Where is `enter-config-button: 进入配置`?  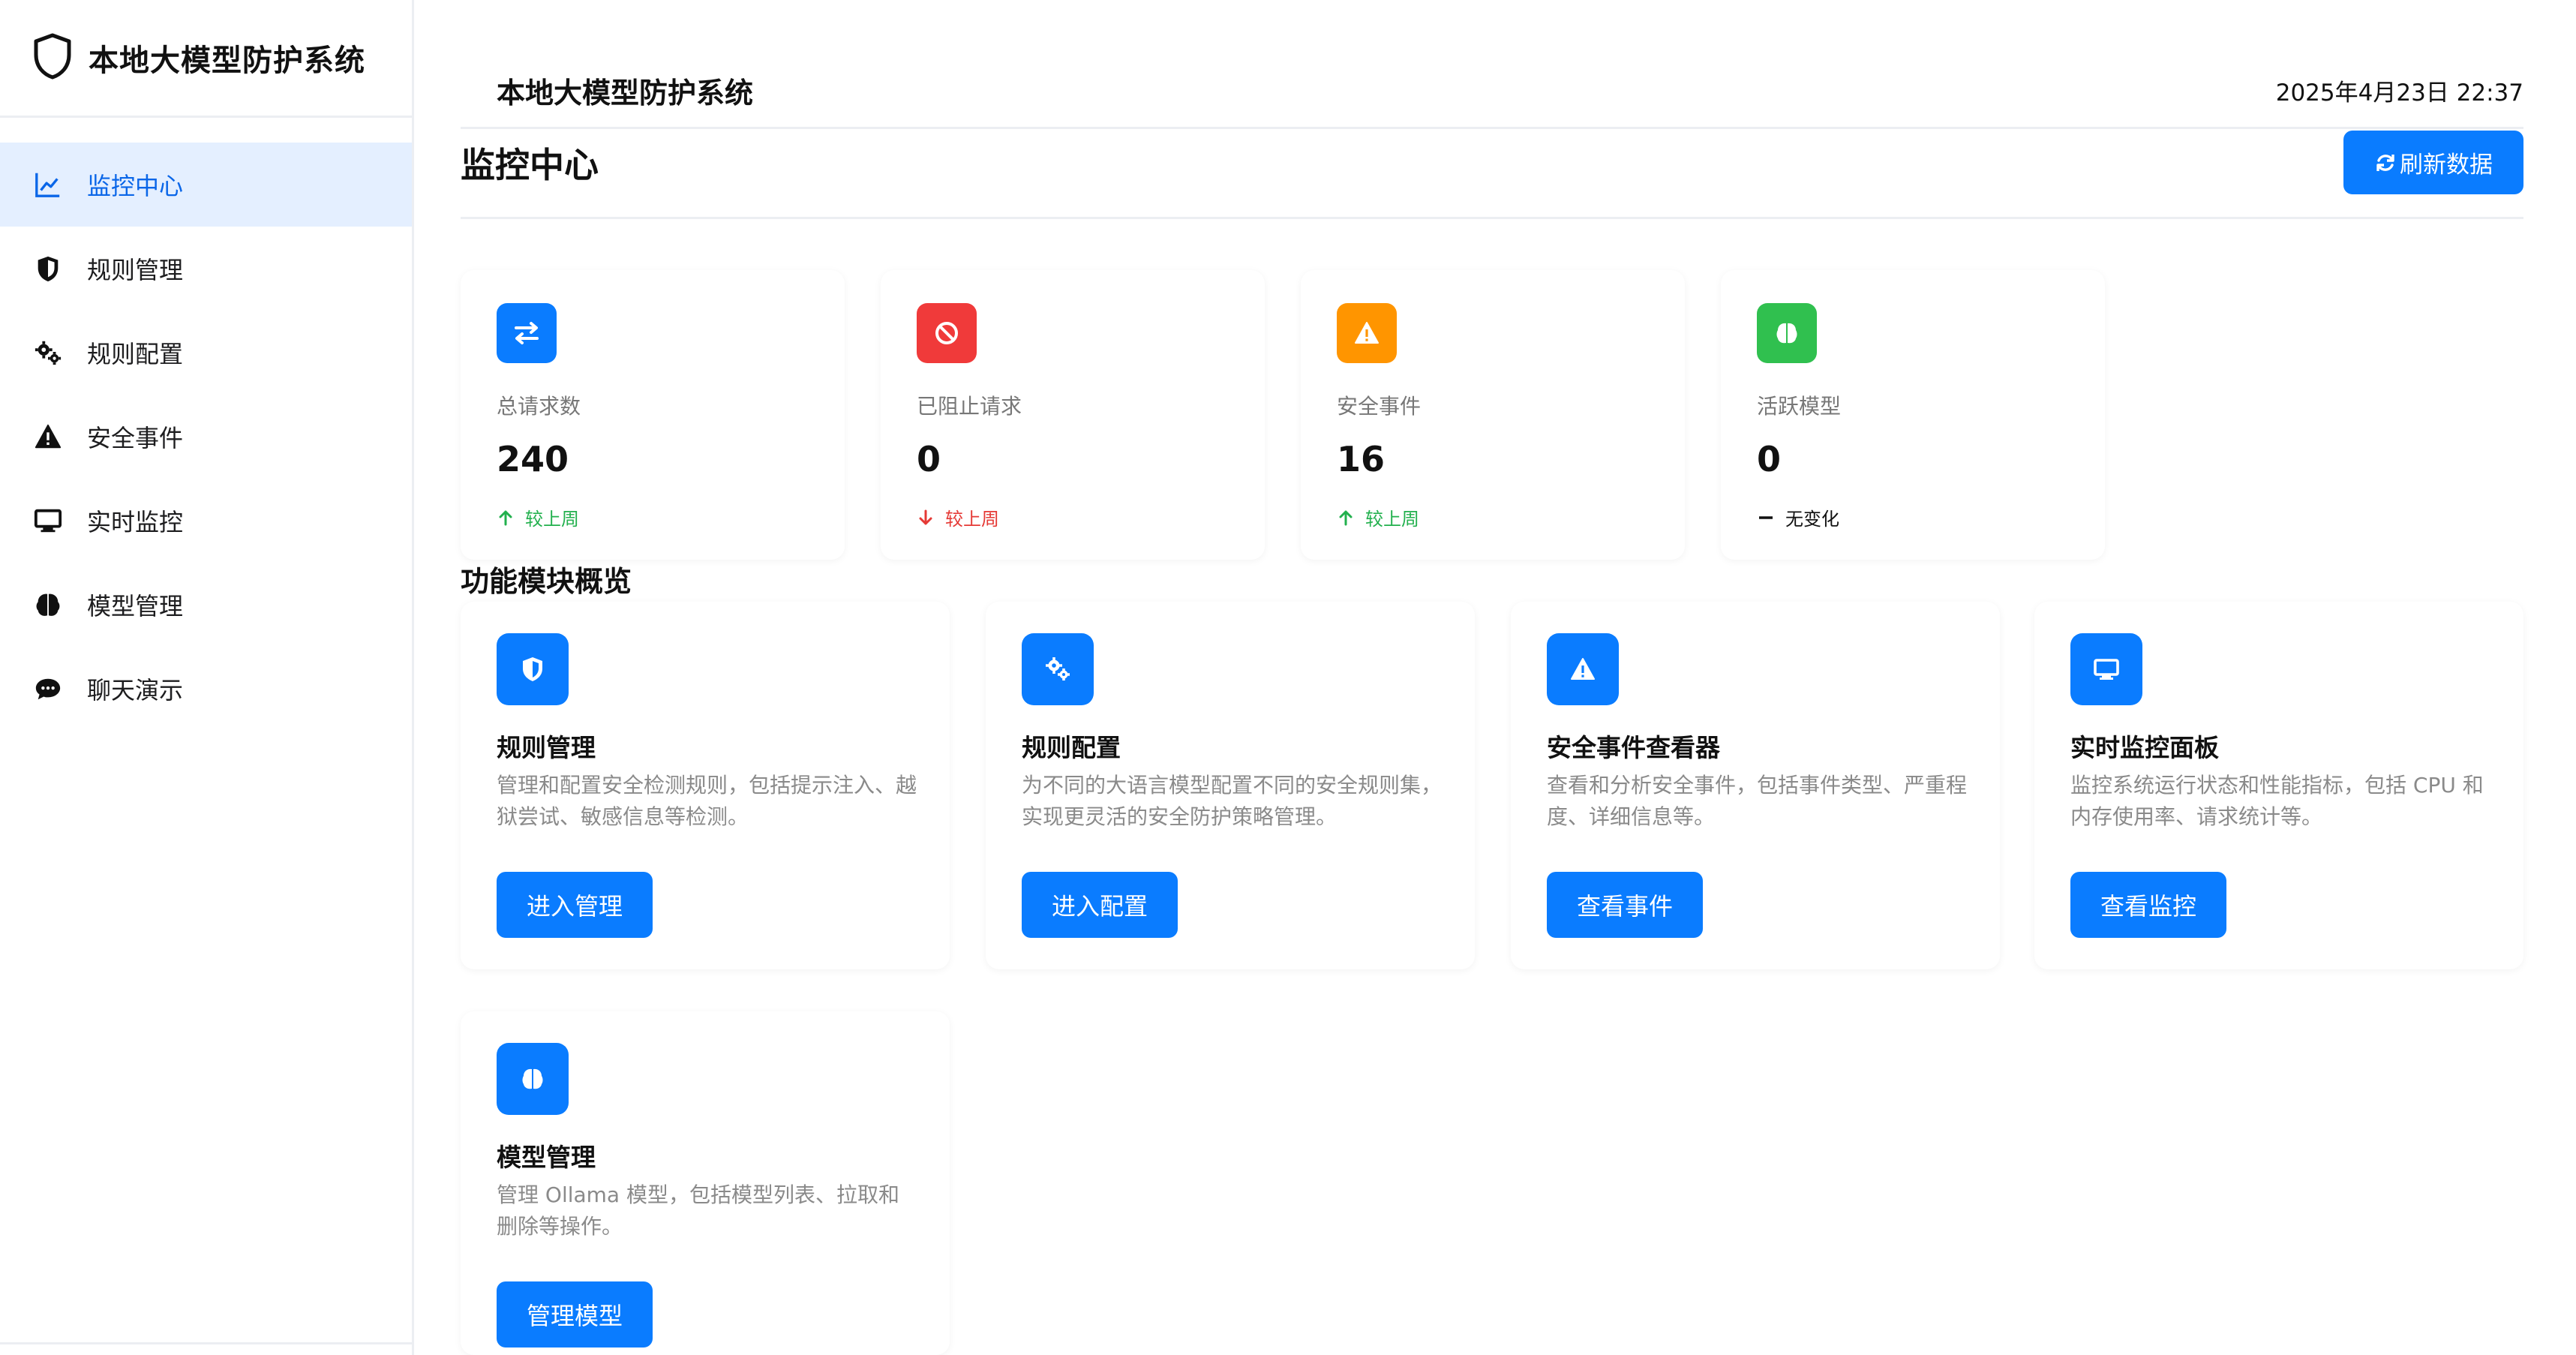
enter-config-button: 进入配置 is located at coordinates (1100, 905).